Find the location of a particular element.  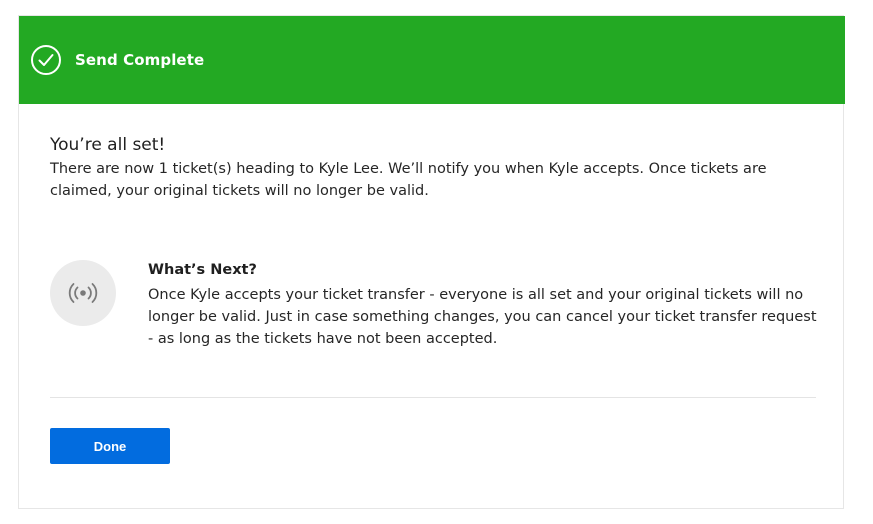

confirmation-heading: You’re all set! is located at coordinates (108, 145).